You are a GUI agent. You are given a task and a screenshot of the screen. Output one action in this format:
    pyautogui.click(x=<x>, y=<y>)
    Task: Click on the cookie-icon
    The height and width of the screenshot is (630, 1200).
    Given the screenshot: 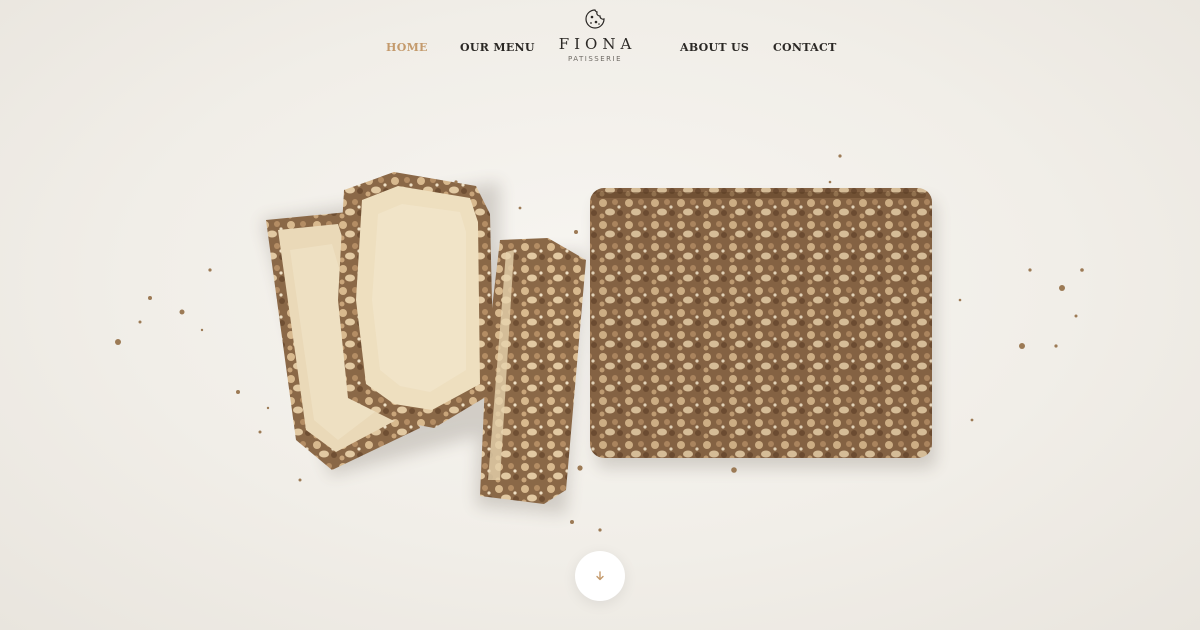 What is the action you would take?
    pyautogui.click(x=595, y=19)
    